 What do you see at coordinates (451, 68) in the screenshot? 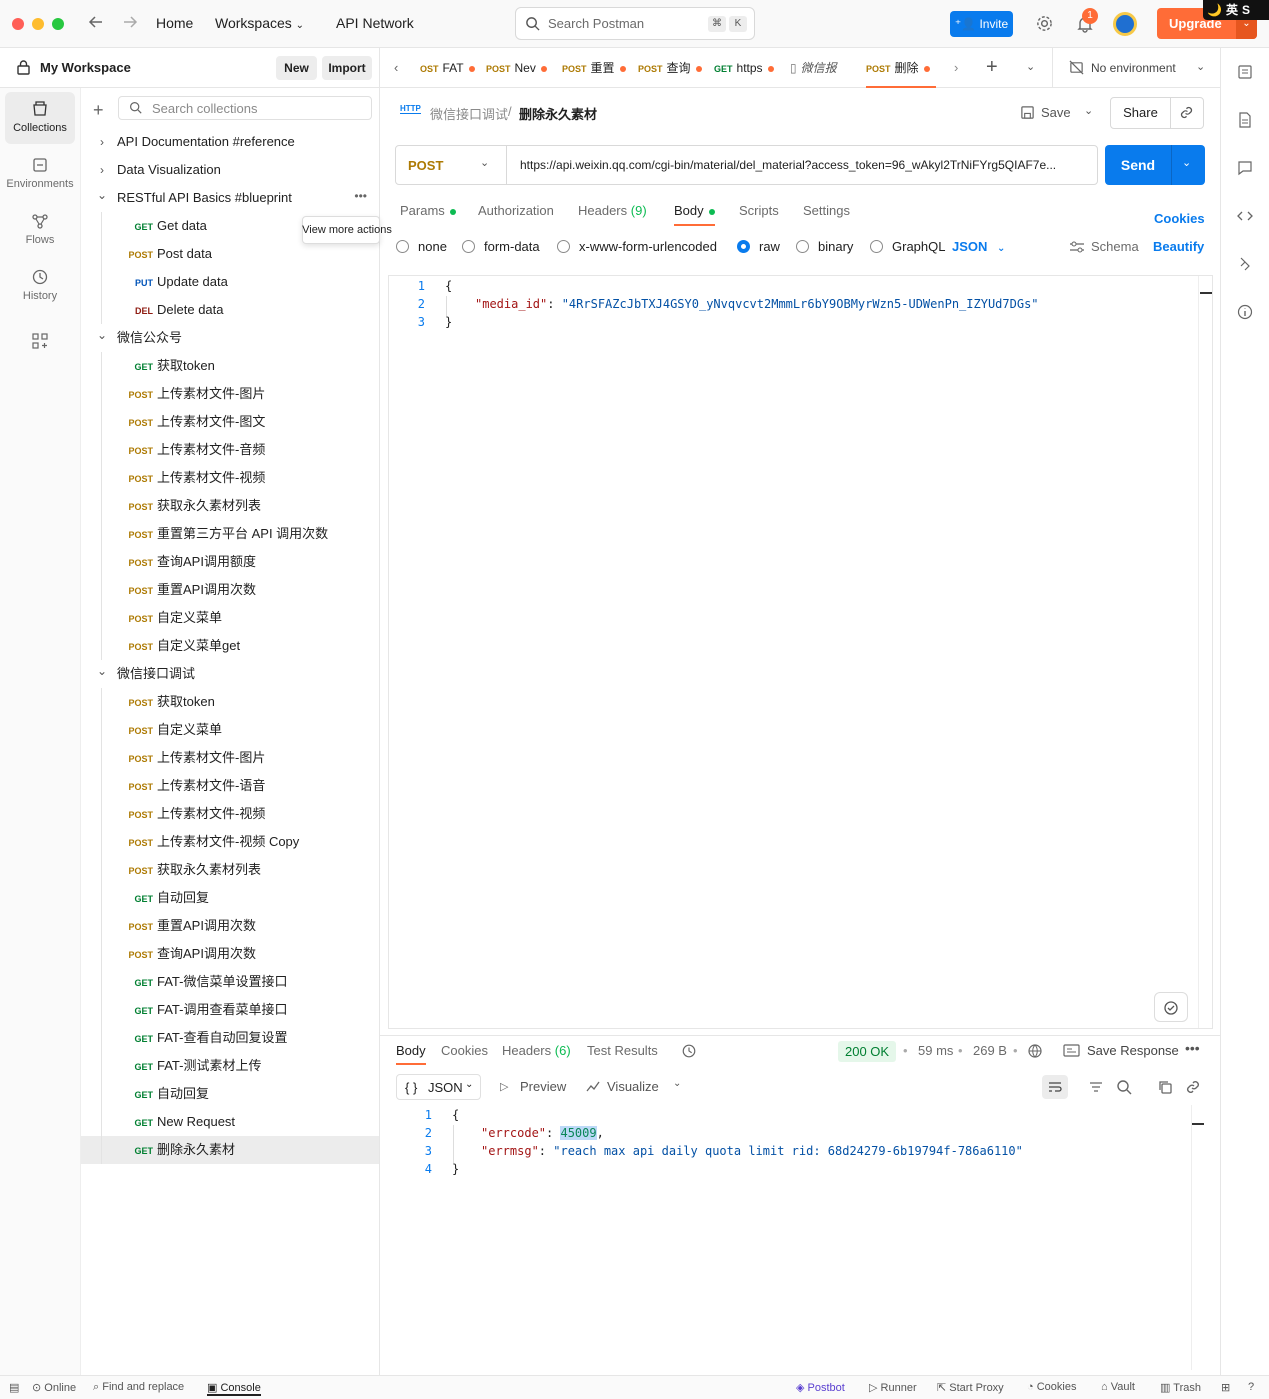
I see `request-tab: OST FAT` at bounding box center [451, 68].